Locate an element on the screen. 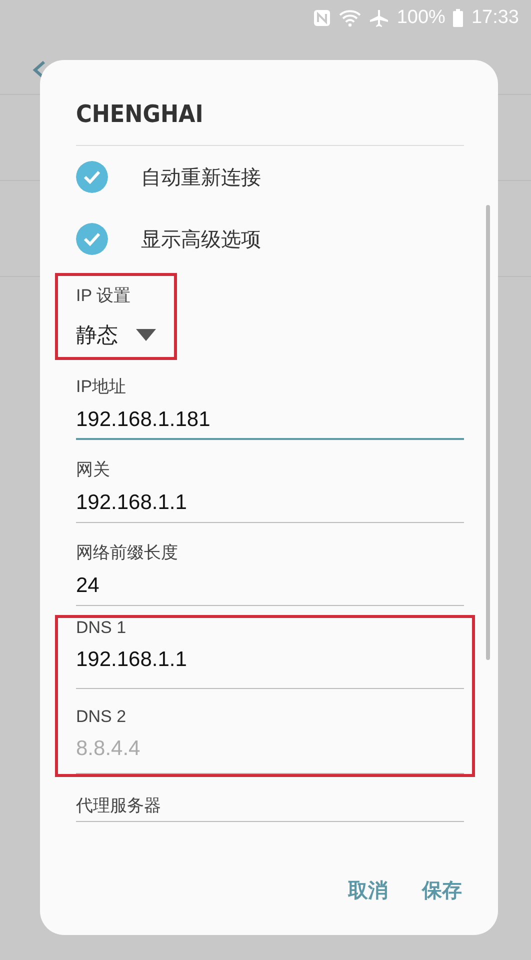 The width and height of the screenshot is (531, 960). text-field: IP地址 192.168.1.181 is located at coordinates (270, 398).